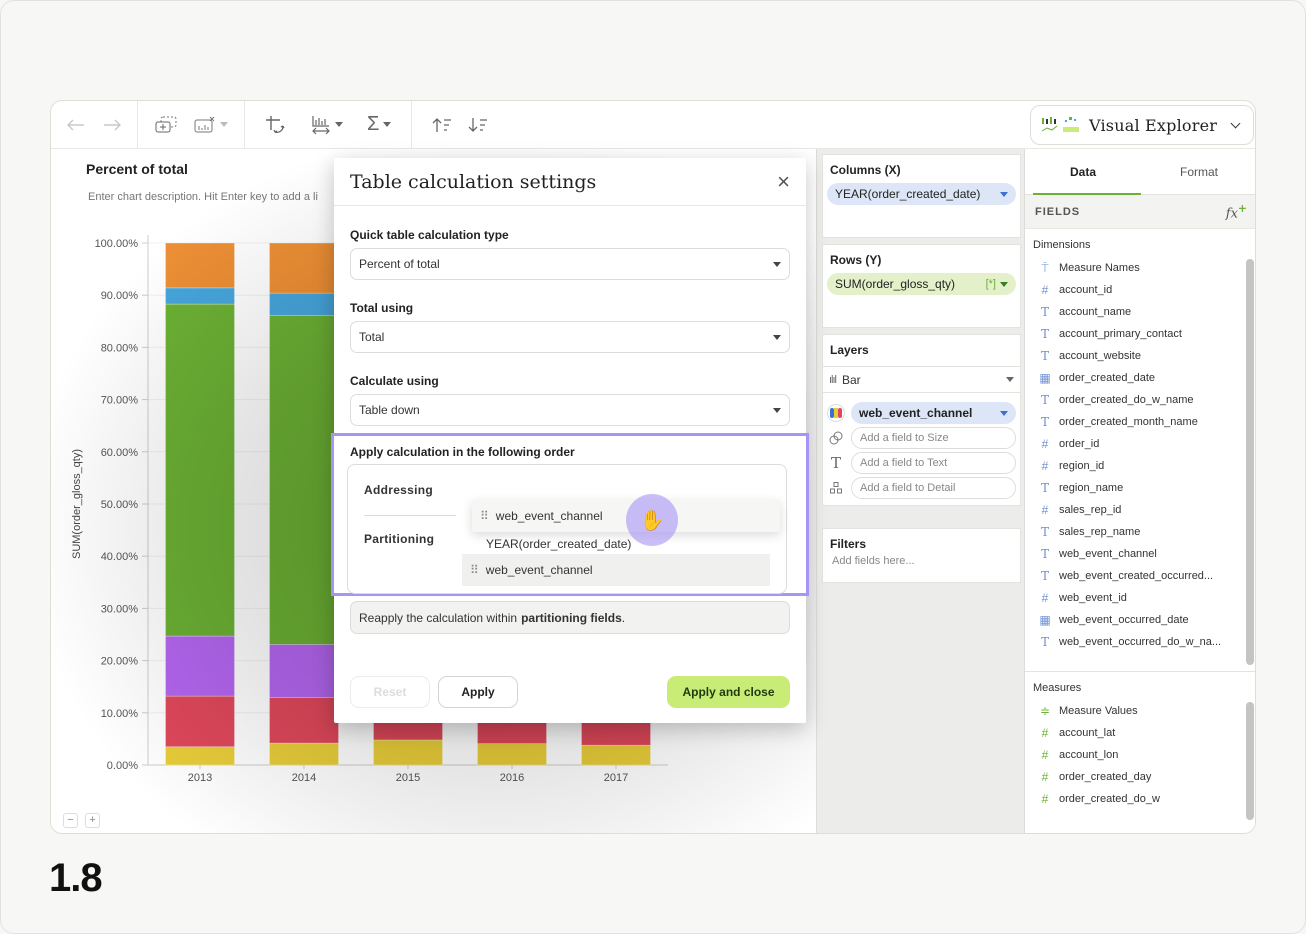 This screenshot has height=934, width=1306. Describe the element at coordinates (1198, 171) in the screenshot. I see `tab-format: Format` at that location.